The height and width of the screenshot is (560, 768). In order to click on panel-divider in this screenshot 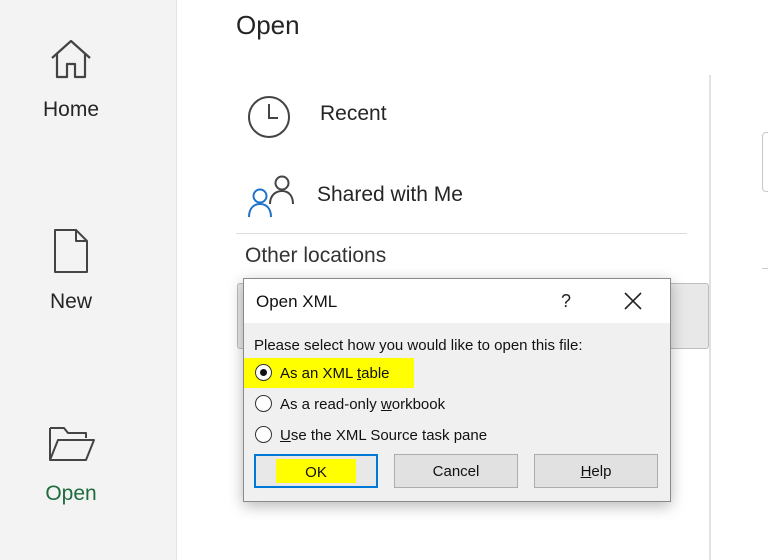, I will do `click(710, 317)`.